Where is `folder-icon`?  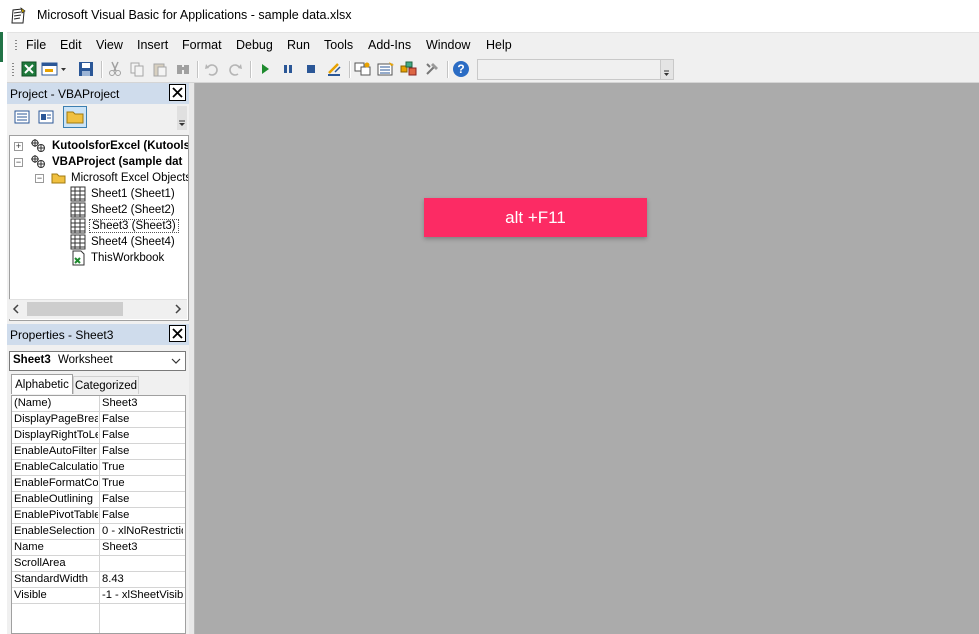 folder-icon is located at coordinates (75, 117).